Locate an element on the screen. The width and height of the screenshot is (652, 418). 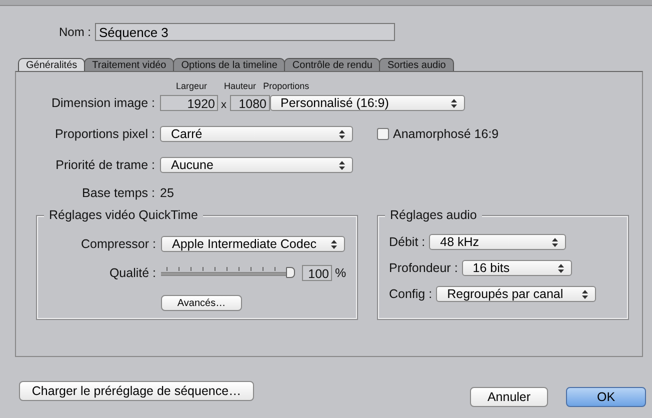
column-header: Proportions is located at coordinates (286, 87).